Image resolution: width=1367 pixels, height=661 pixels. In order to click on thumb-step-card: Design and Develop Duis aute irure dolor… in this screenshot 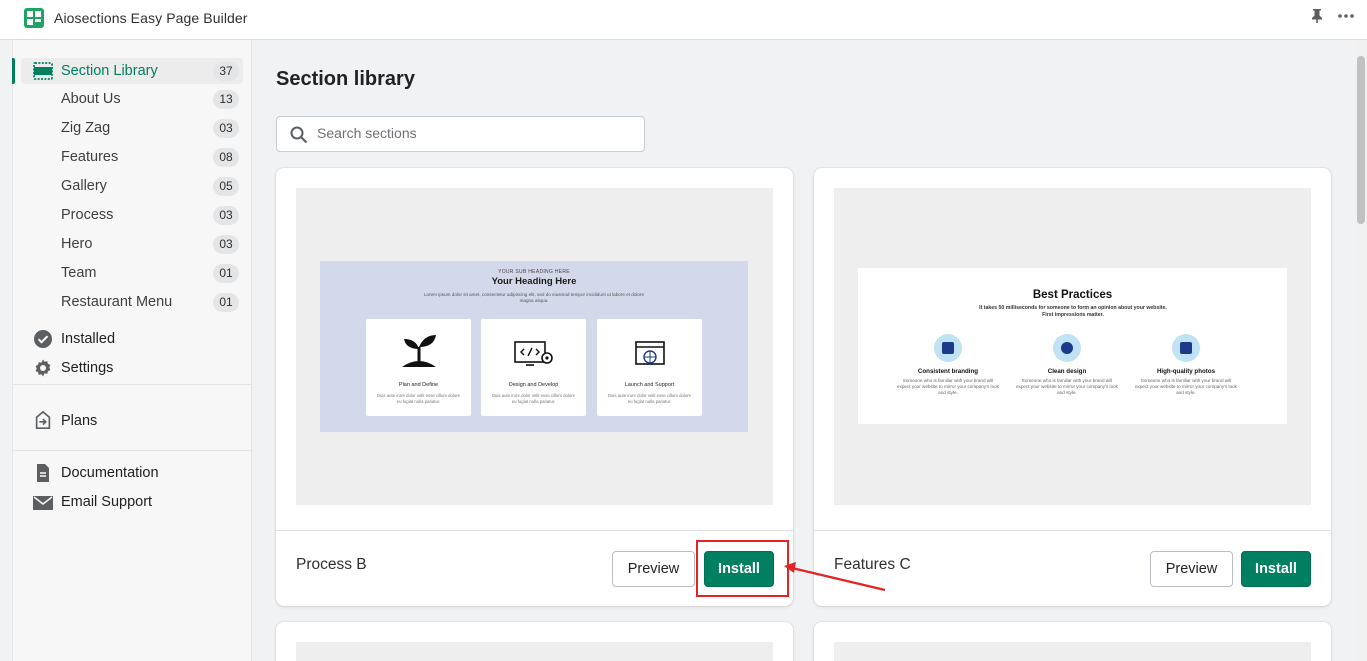, I will do `click(533, 367)`.